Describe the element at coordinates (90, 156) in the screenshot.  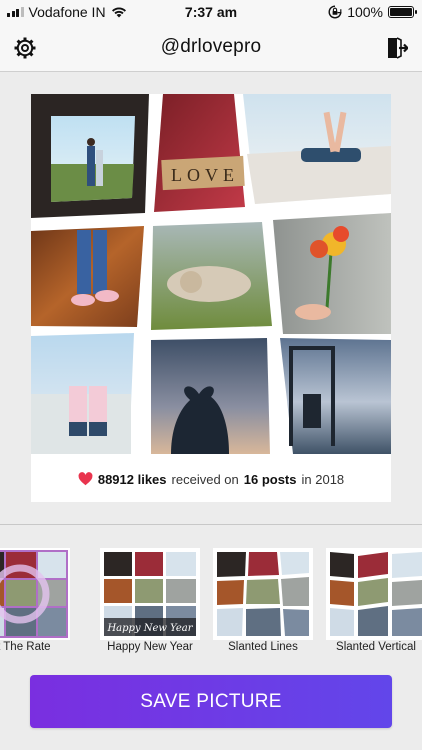
I see `photo-bridge-couple` at that location.